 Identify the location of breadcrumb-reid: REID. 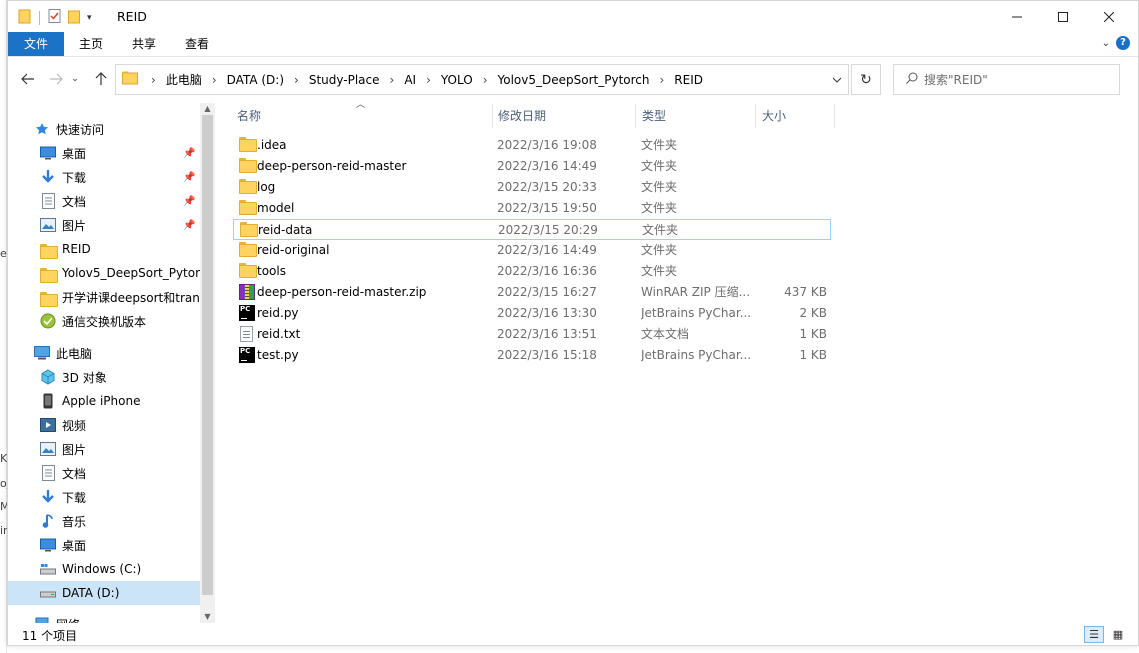
(688, 80).